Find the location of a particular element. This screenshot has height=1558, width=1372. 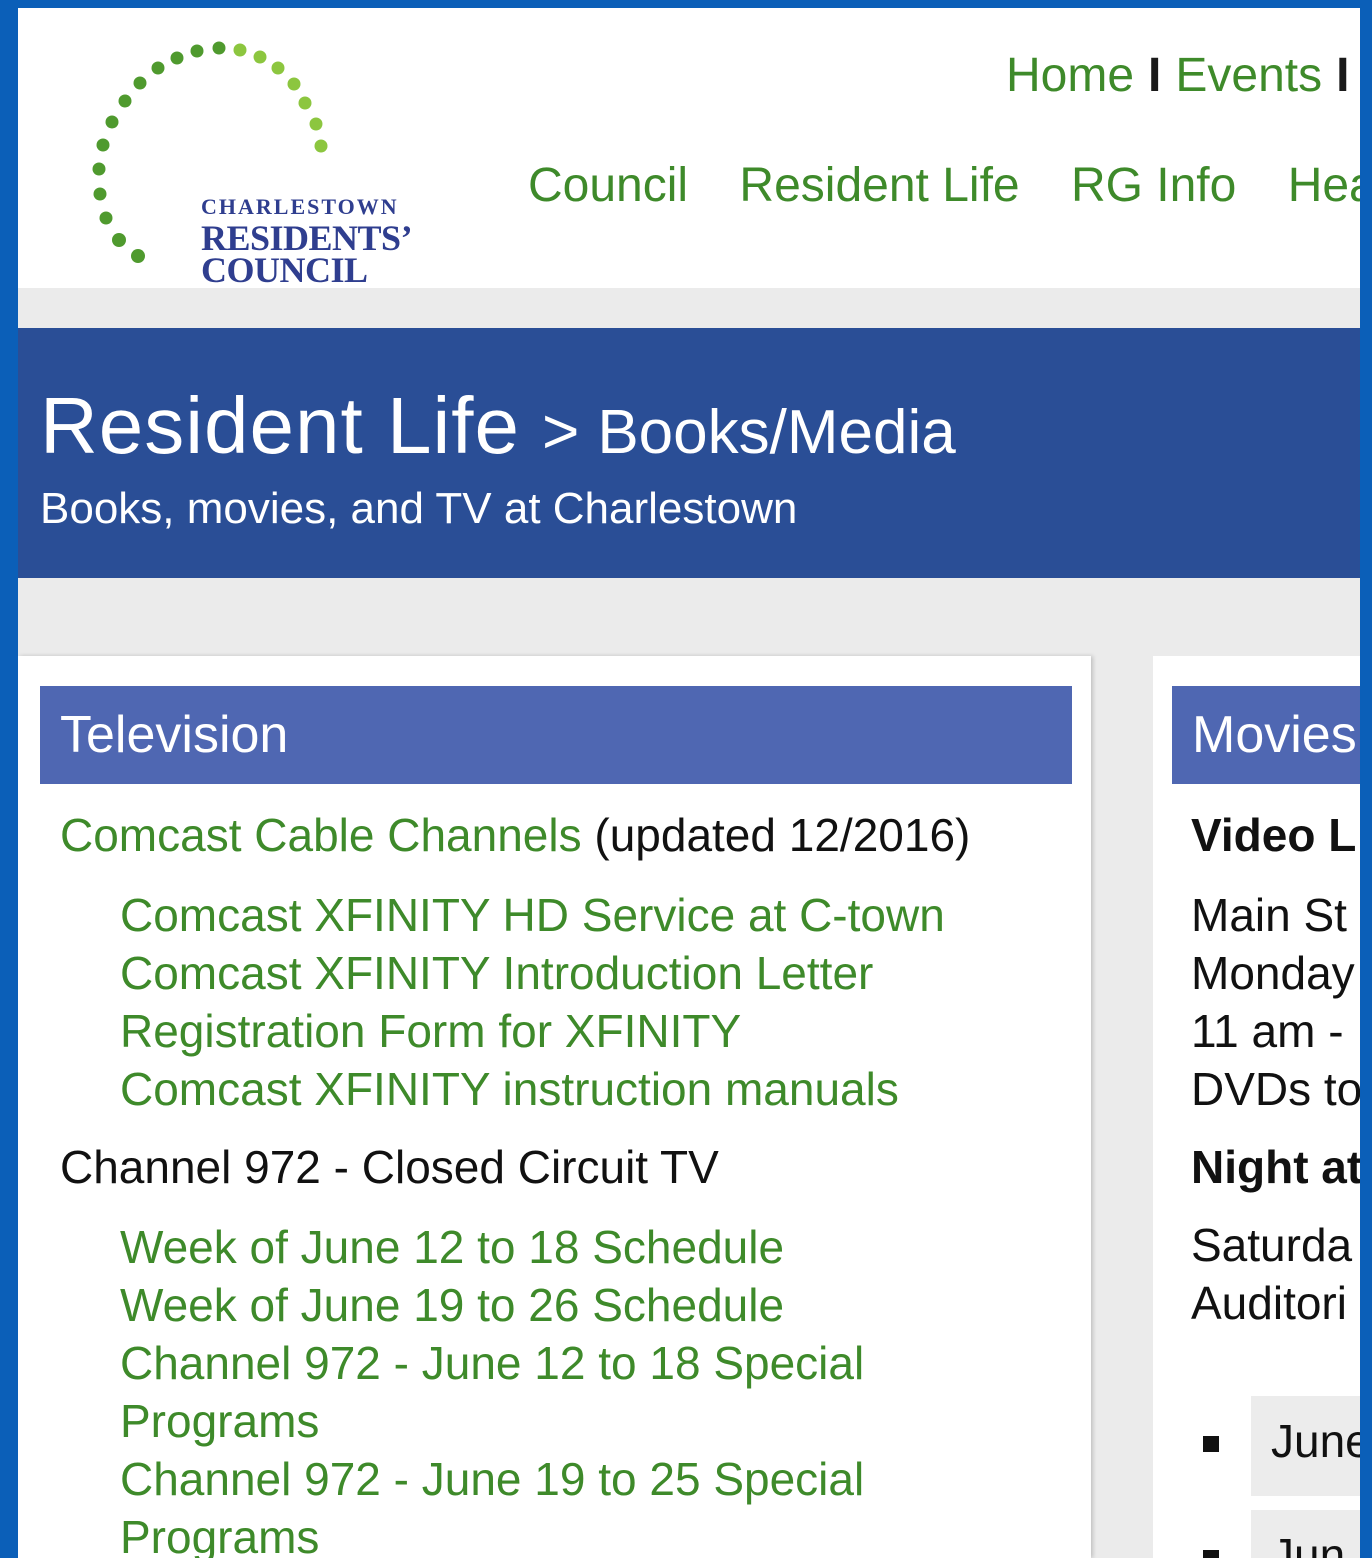

main-nav-resident-life: Resident Life is located at coordinates (879, 185).